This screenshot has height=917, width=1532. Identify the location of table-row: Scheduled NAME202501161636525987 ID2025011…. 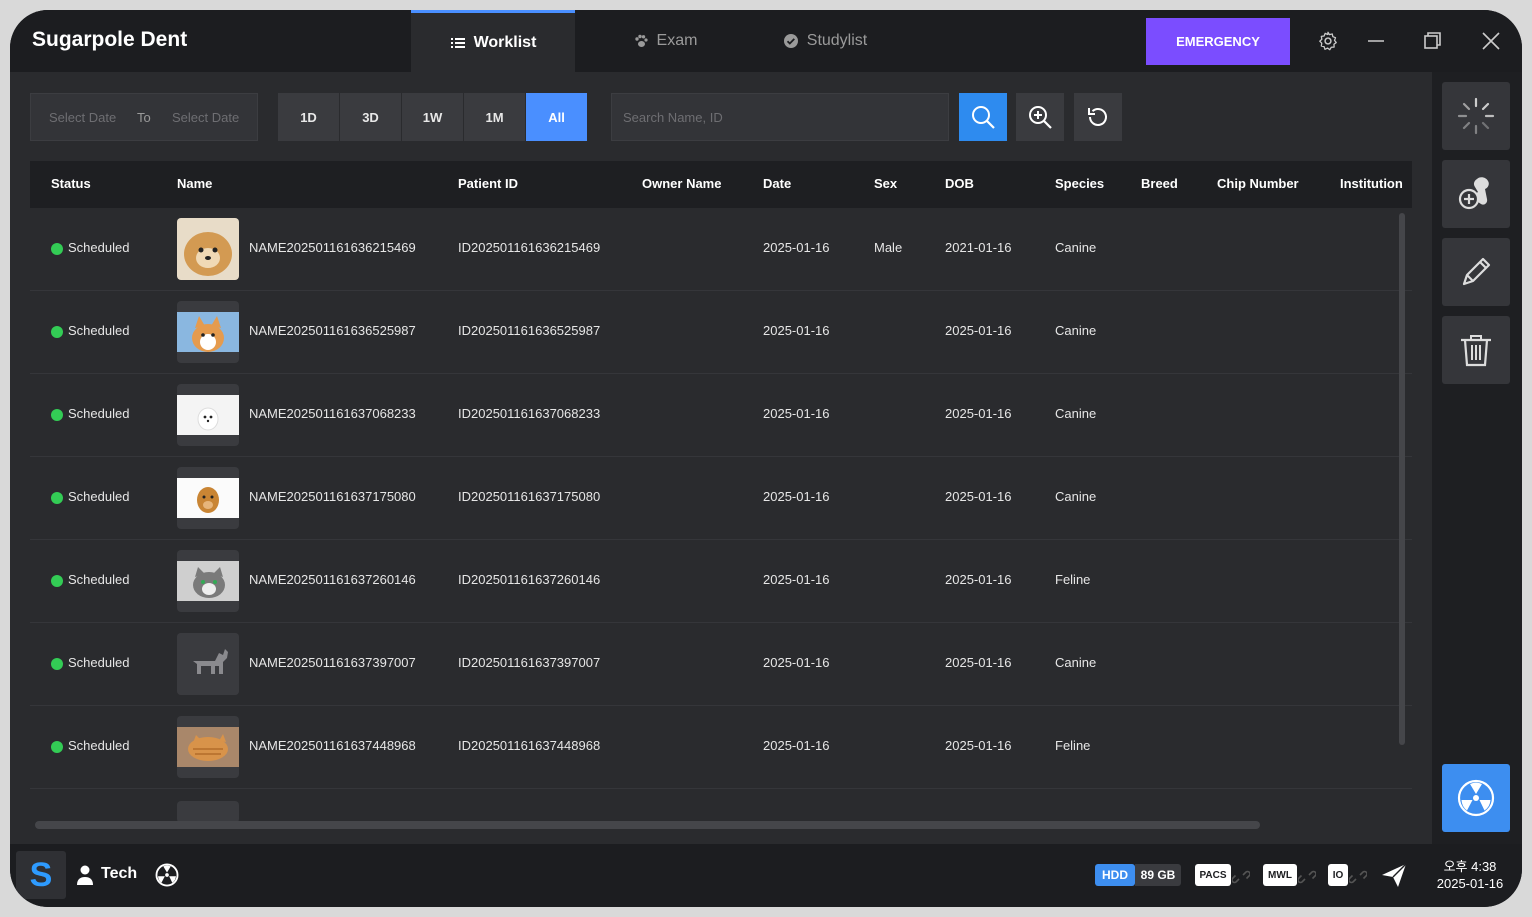
(721, 332).